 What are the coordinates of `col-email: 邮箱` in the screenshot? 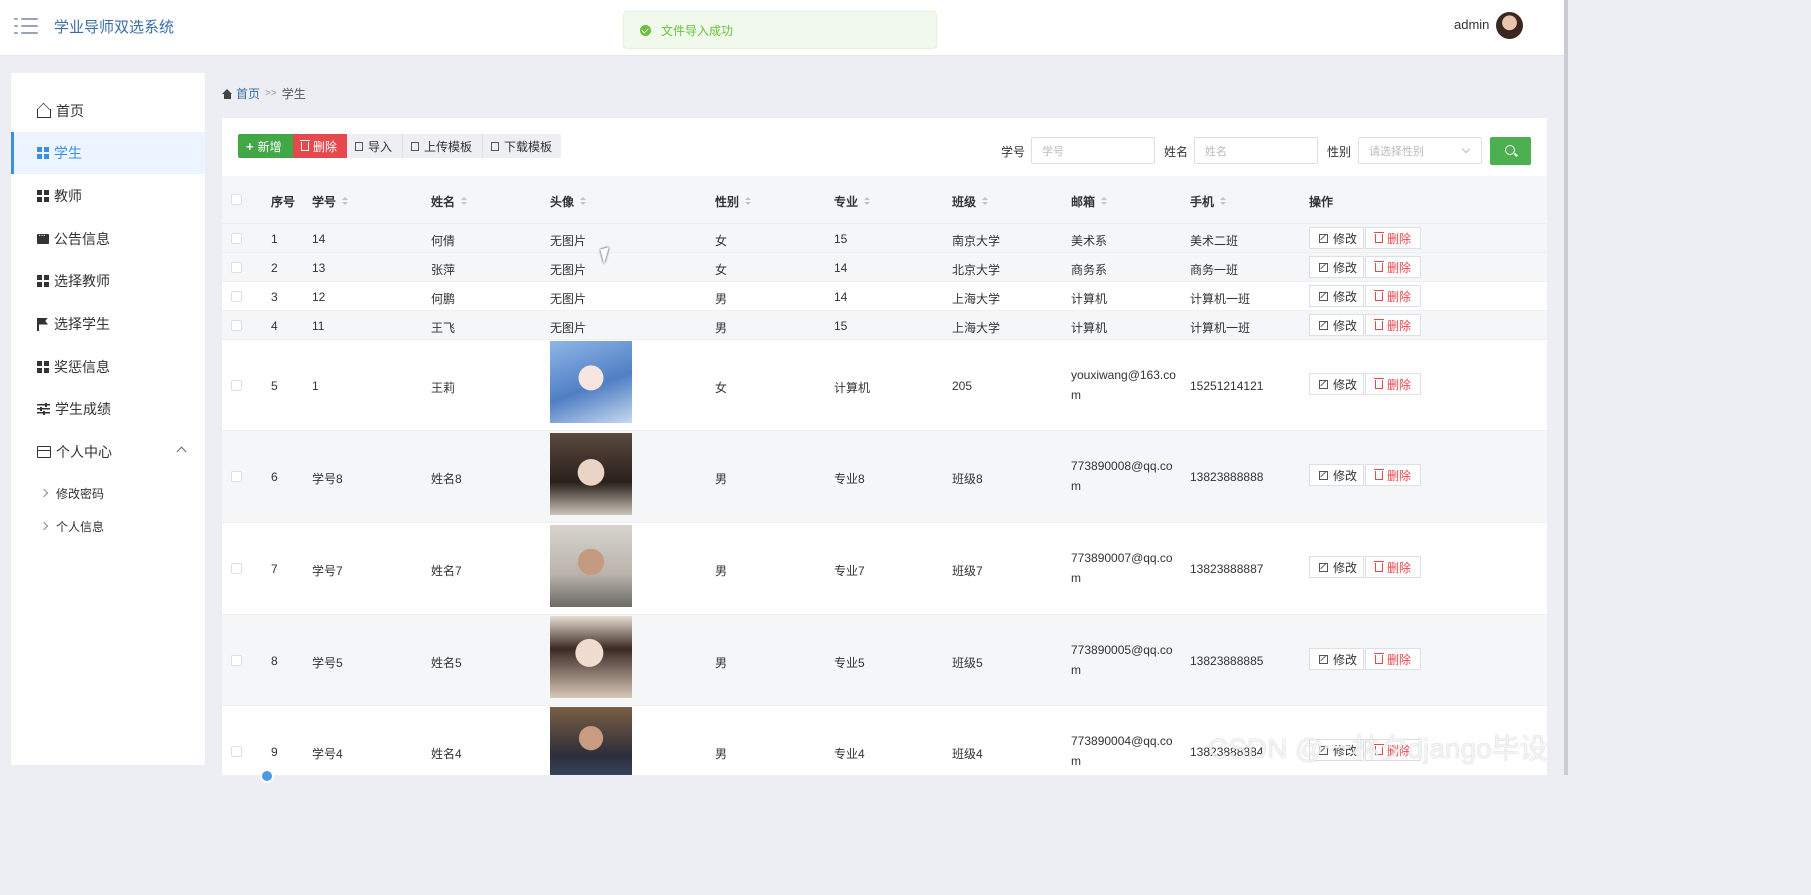 It's located at (1089, 201).